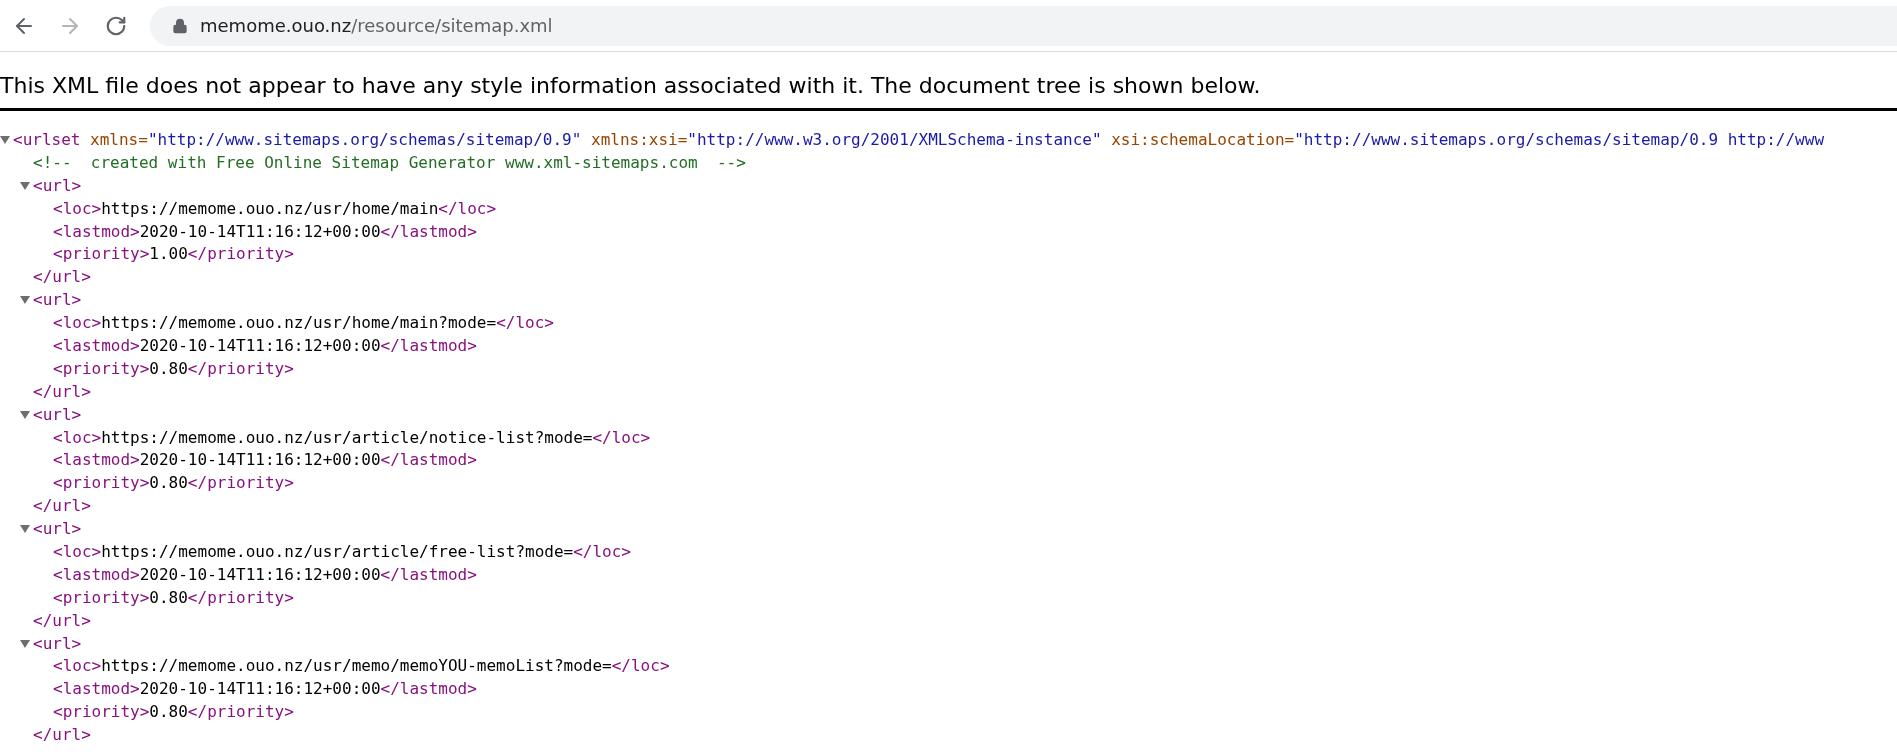 The width and height of the screenshot is (1897, 756). What do you see at coordinates (116, 25) in the screenshot?
I see `reload-icon` at bounding box center [116, 25].